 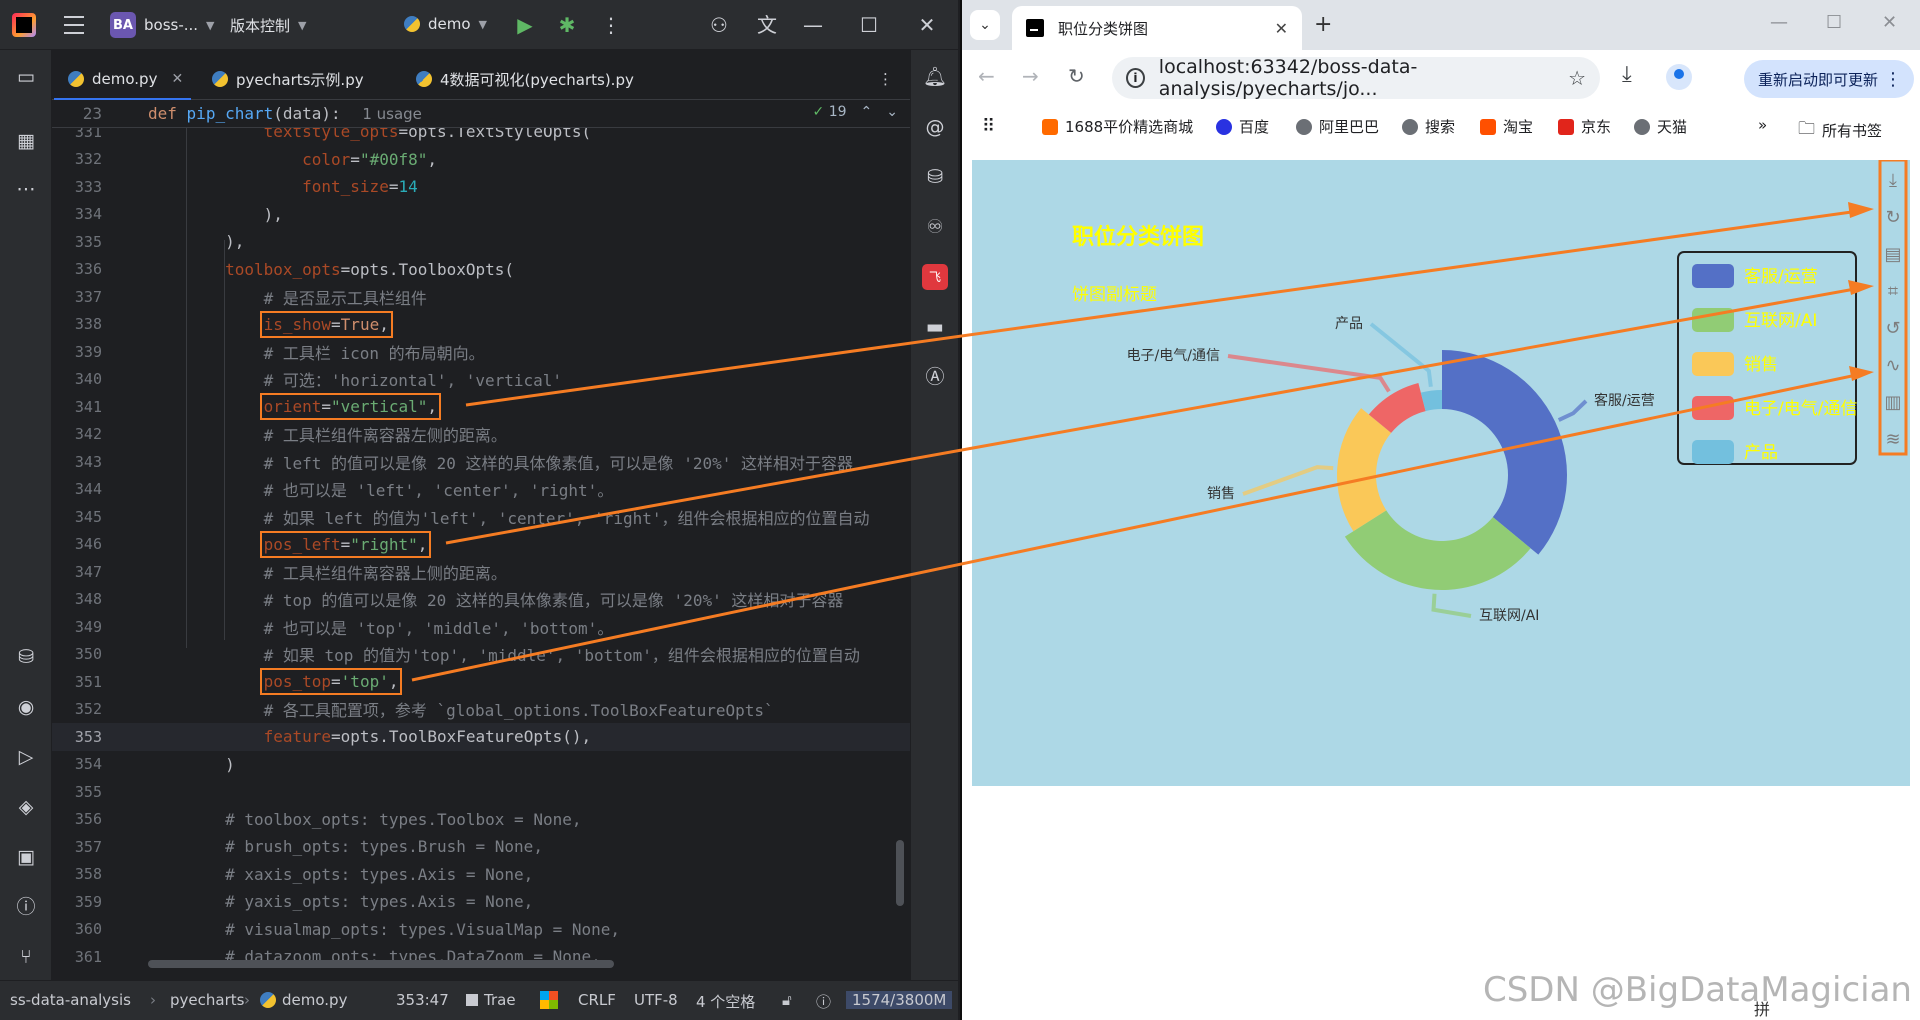 What do you see at coordinates (719, 25) in the screenshot?
I see `add-user-icon: ⚇` at bounding box center [719, 25].